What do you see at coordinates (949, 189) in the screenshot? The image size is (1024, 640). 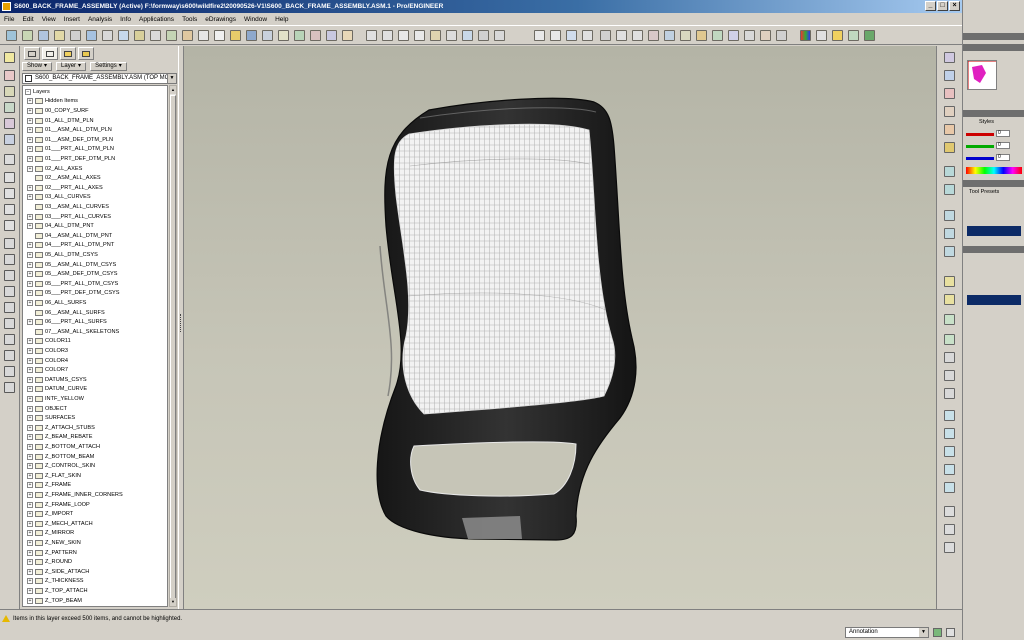 I see `surface-boundary-icon` at bounding box center [949, 189].